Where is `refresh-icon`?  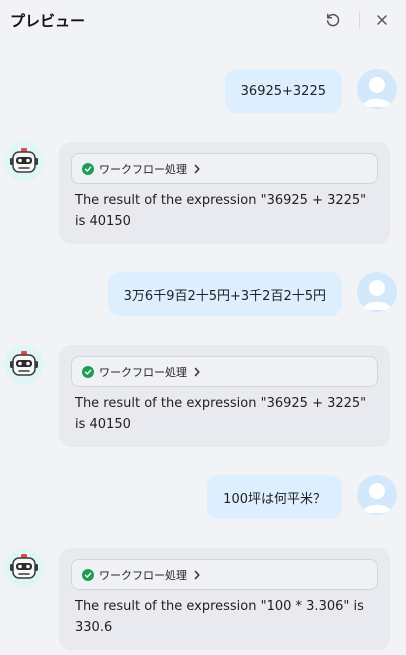
refresh-icon is located at coordinates (333, 20).